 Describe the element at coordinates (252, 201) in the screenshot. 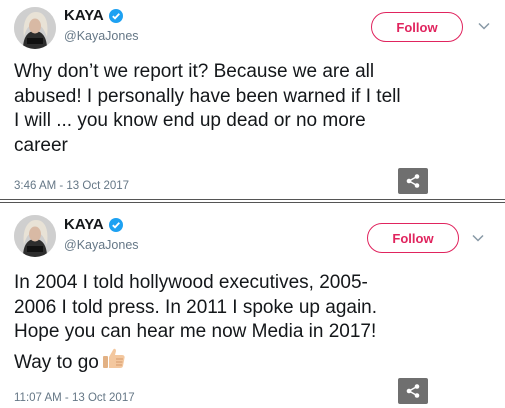

I see `screenshot-divider` at that location.